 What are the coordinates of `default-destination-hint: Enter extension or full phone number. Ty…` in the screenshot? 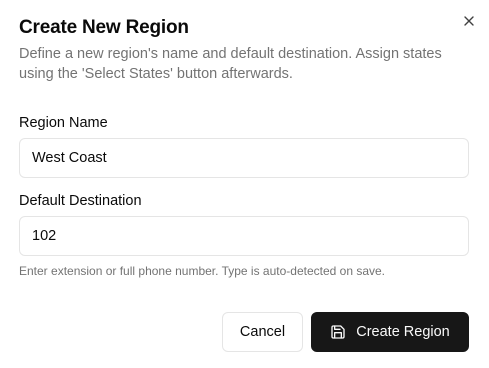 It's located at (202, 271).